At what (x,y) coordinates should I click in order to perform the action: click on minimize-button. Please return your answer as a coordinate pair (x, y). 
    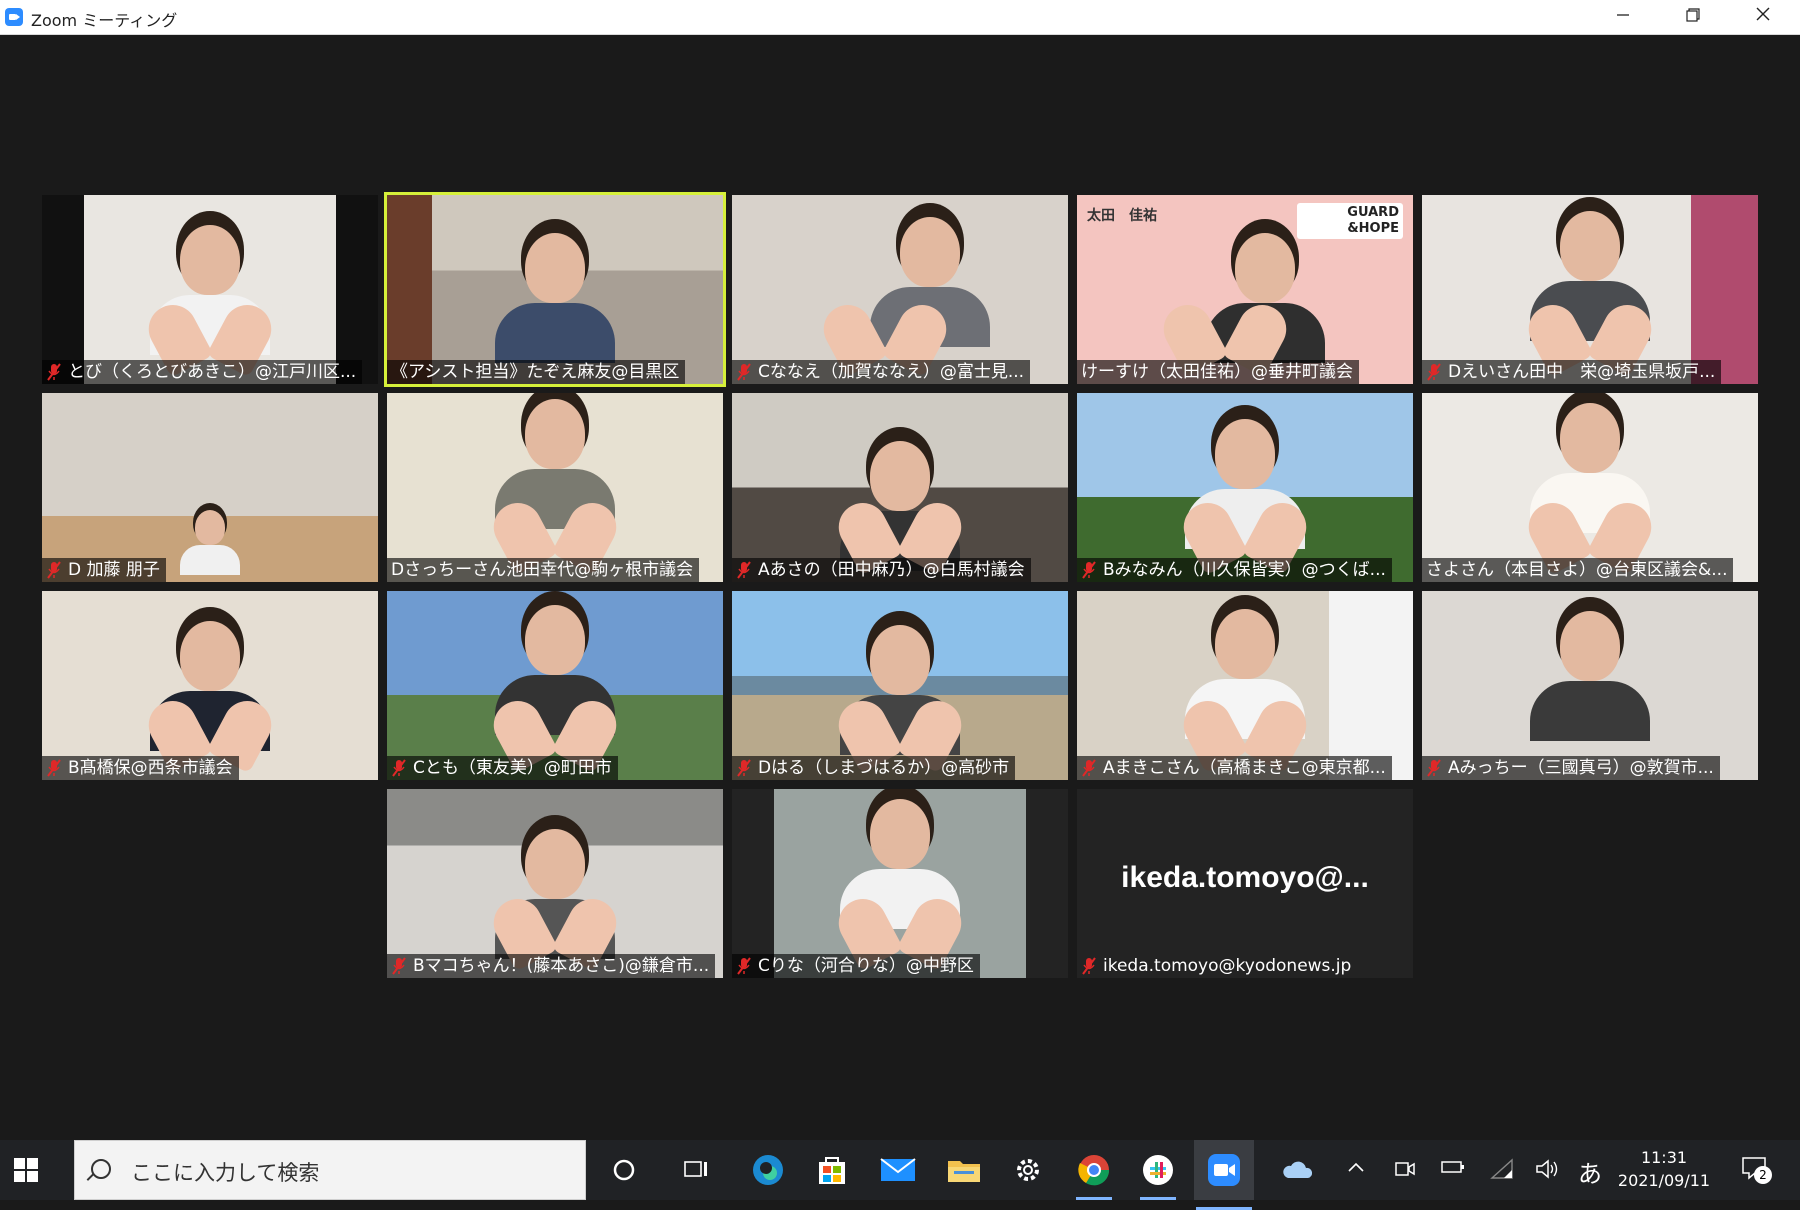
    Looking at the image, I should click on (1623, 17).